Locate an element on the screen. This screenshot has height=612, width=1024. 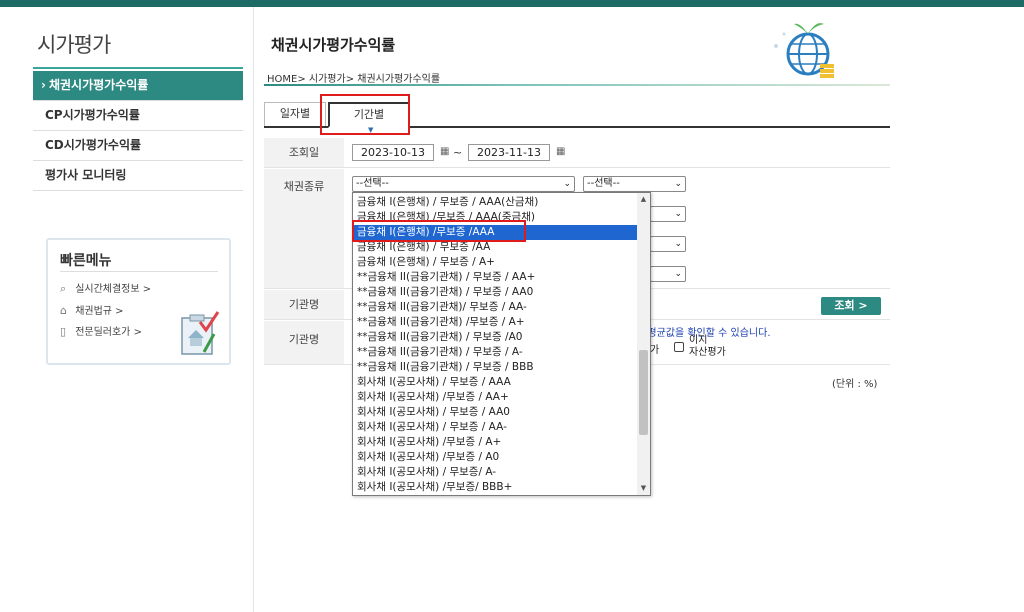
quick-item-dealer: ▯ 전문딜러호가 > is located at coordinates (101, 330).